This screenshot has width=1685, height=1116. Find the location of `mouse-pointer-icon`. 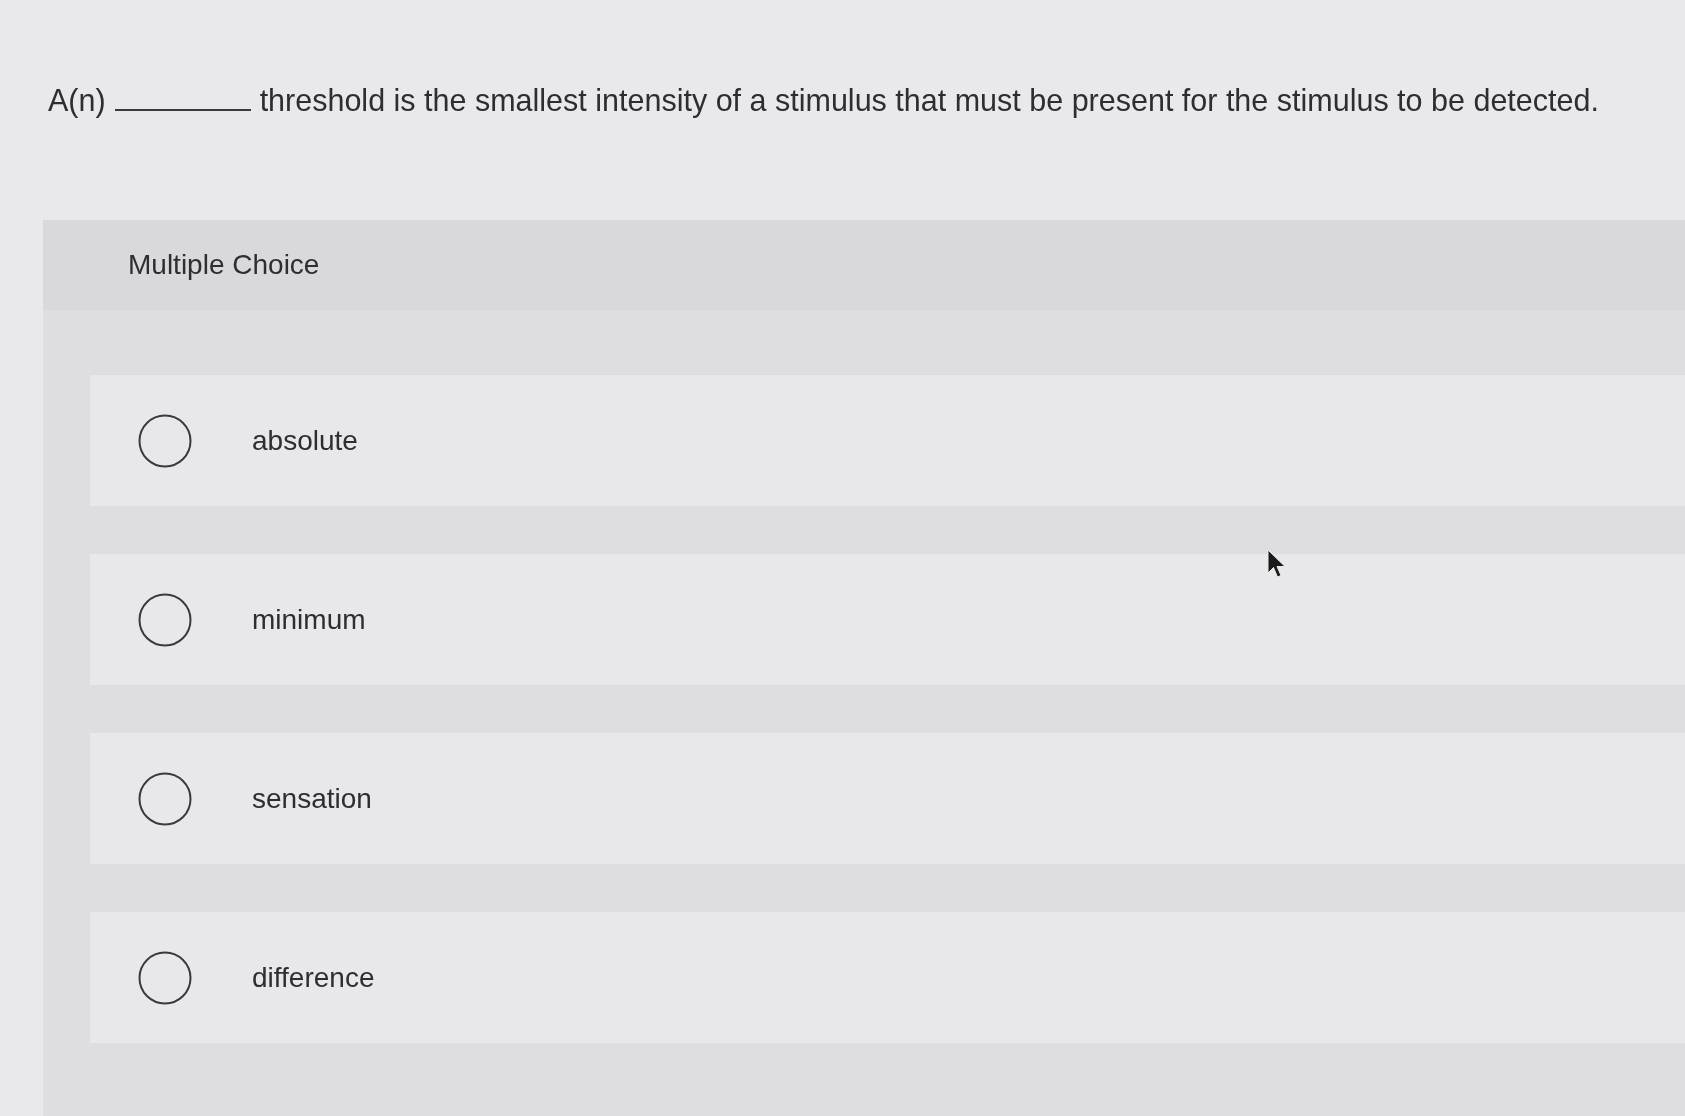

mouse-pointer-icon is located at coordinates (1277, 564).